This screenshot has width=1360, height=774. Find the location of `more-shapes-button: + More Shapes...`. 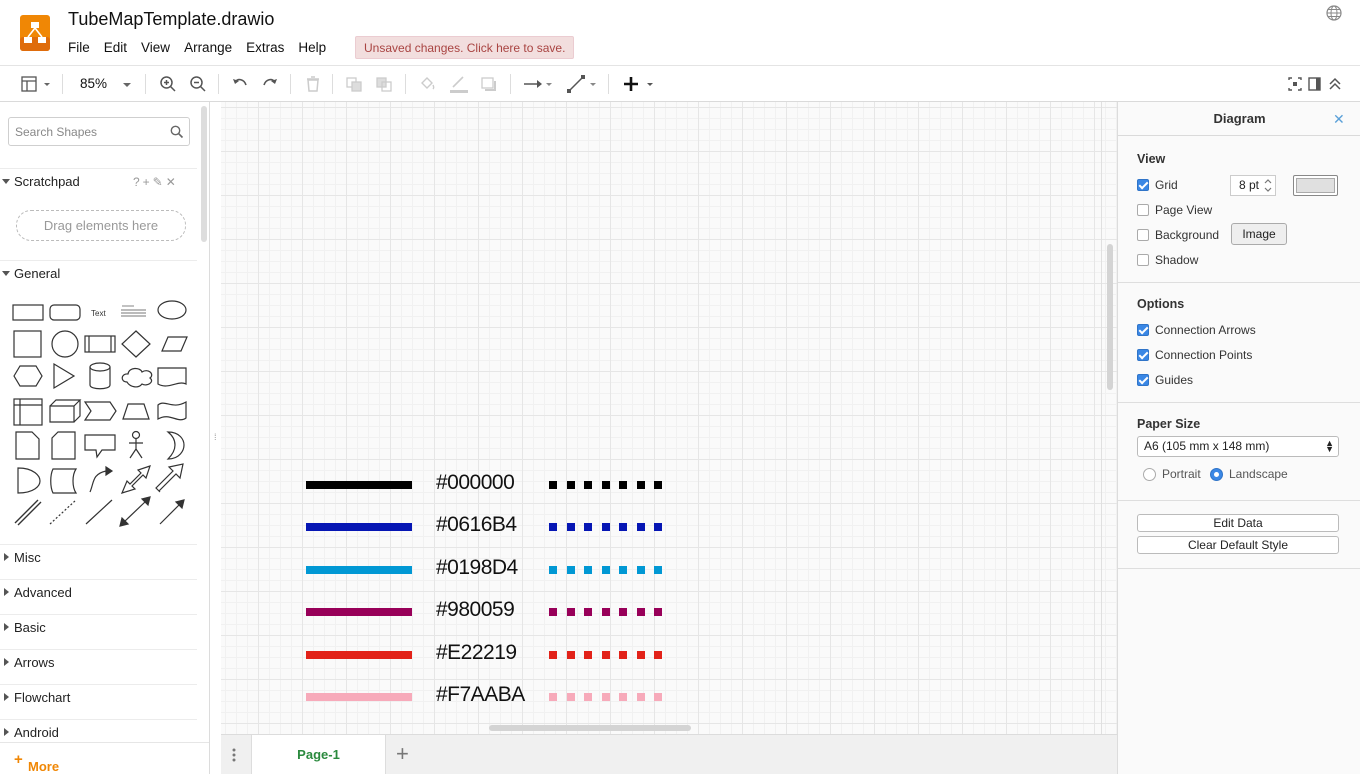

more-shapes-button: + More Shapes... is located at coordinates (104, 758).